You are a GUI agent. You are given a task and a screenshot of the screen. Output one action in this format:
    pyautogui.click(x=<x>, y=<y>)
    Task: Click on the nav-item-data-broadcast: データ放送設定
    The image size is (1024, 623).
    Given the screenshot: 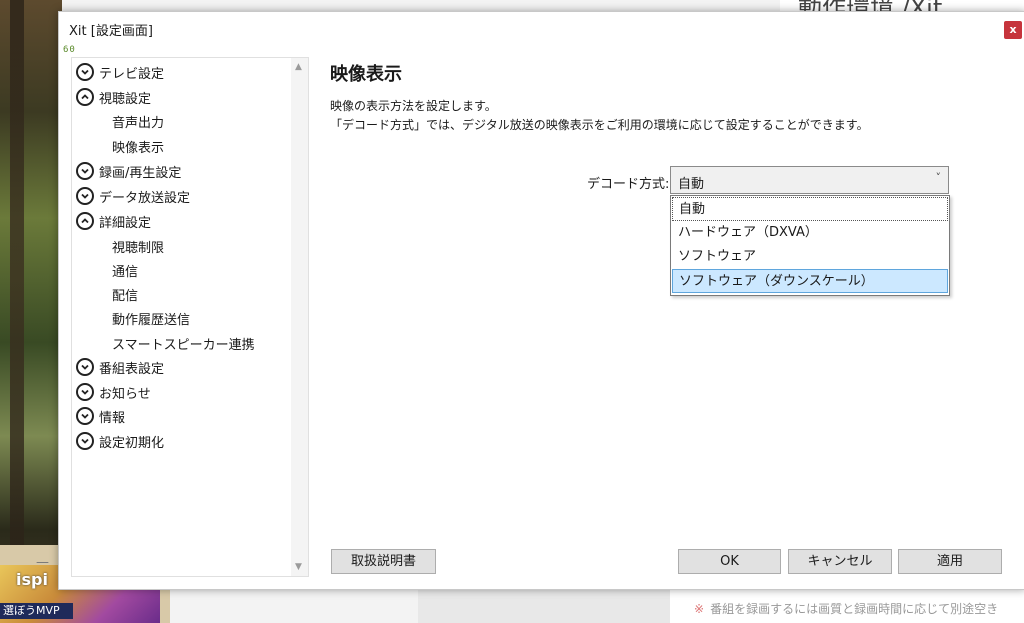 What is the action you would take?
    pyautogui.click(x=133, y=196)
    